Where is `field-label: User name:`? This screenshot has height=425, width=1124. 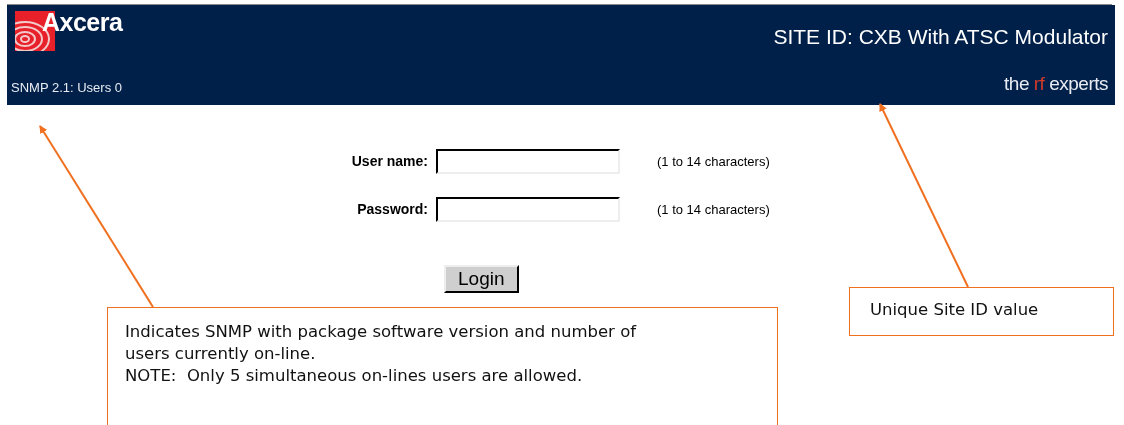 field-label: User name: is located at coordinates (389, 161).